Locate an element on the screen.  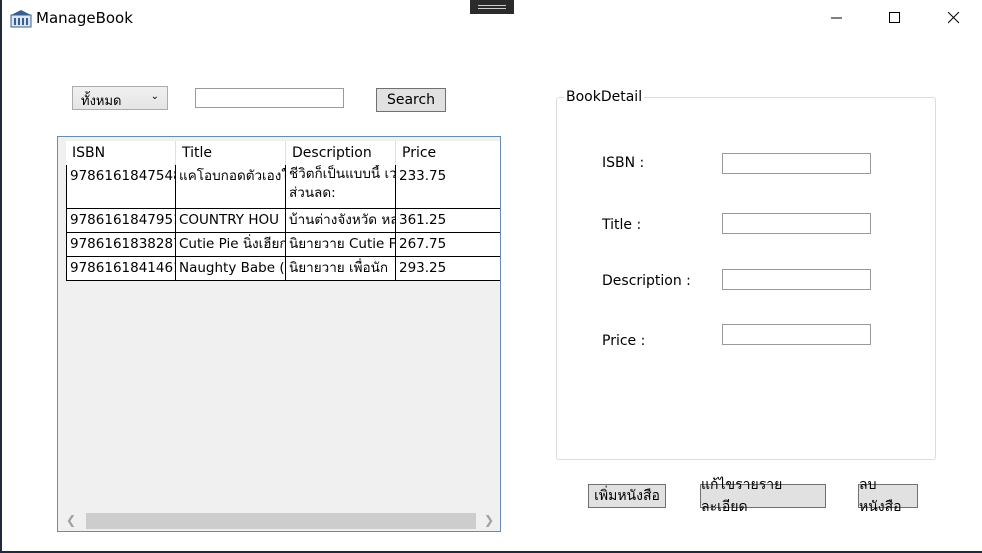
column-header-description: Description is located at coordinates (341, 153).